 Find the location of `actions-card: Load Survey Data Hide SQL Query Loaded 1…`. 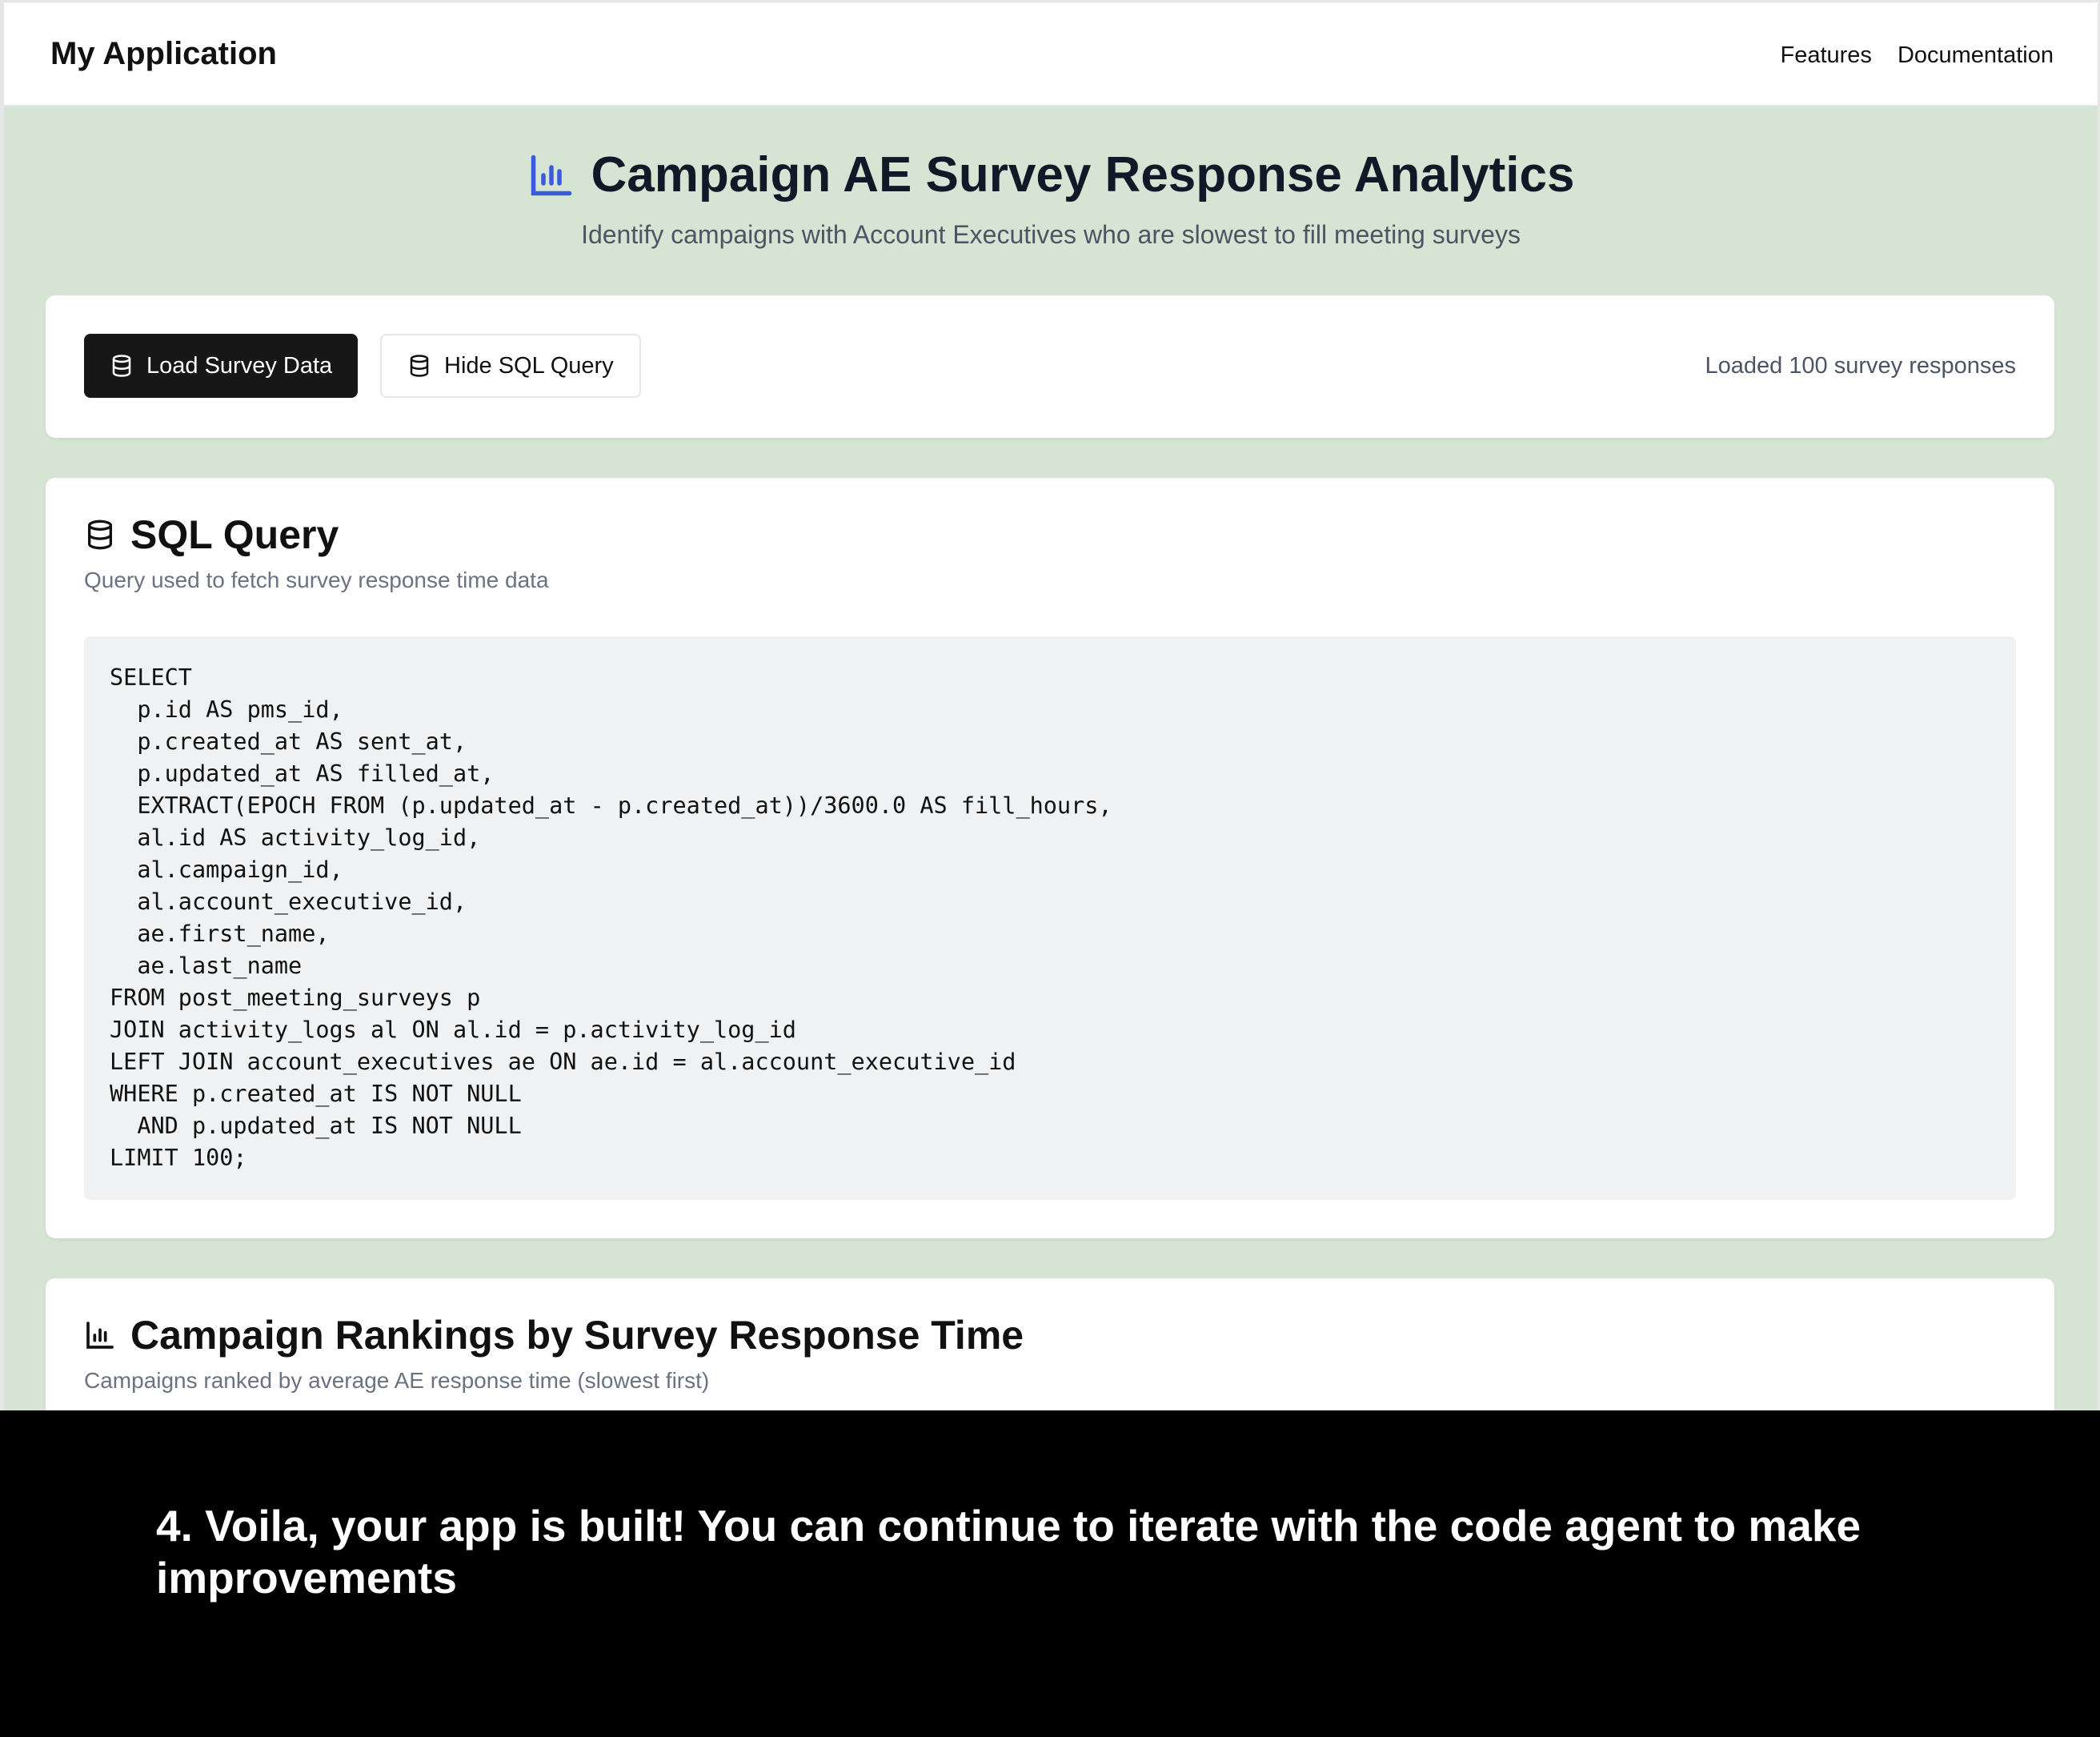

actions-card: Load Survey Data Hide SQL Query Loaded 1… is located at coordinates (1050, 367).